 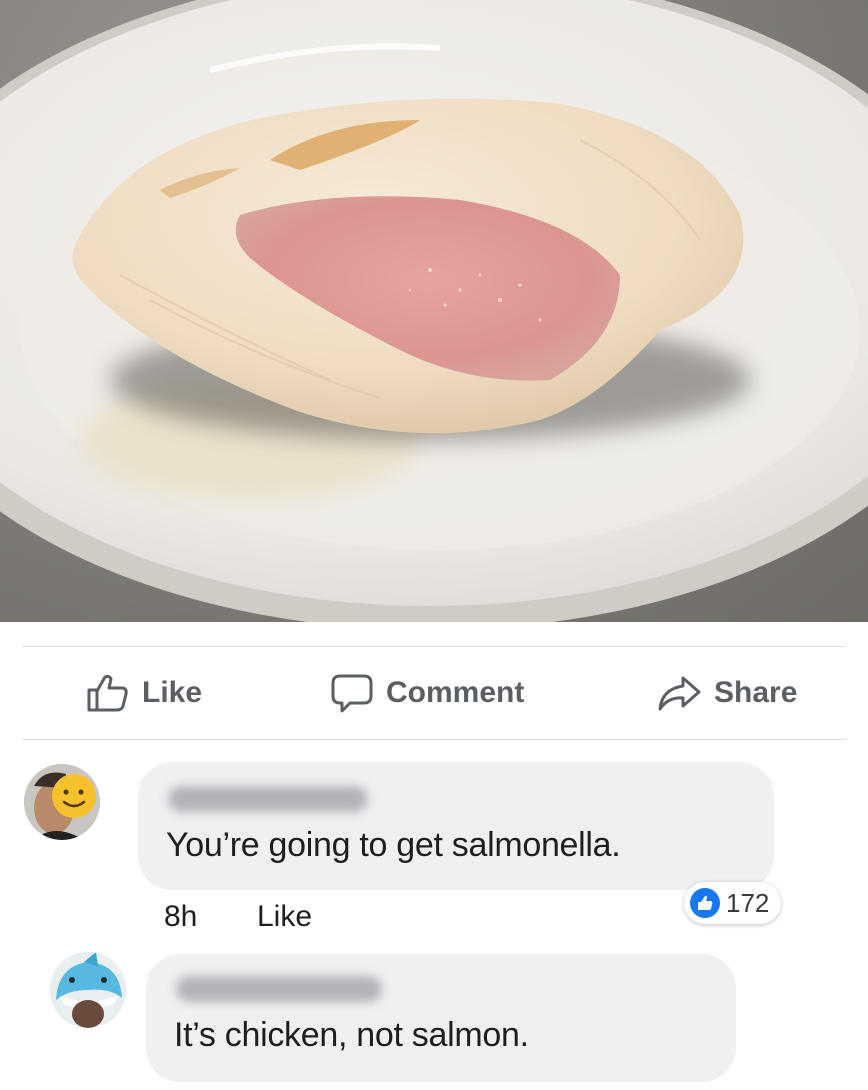 What do you see at coordinates (181, 916) in the screenshot?
I see `comment-timestamp: 8h` at bounding box center [181, 916].